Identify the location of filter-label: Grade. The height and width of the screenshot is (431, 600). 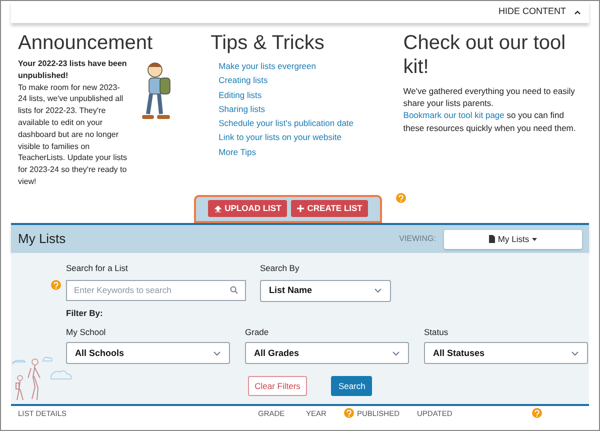
(257, 332).